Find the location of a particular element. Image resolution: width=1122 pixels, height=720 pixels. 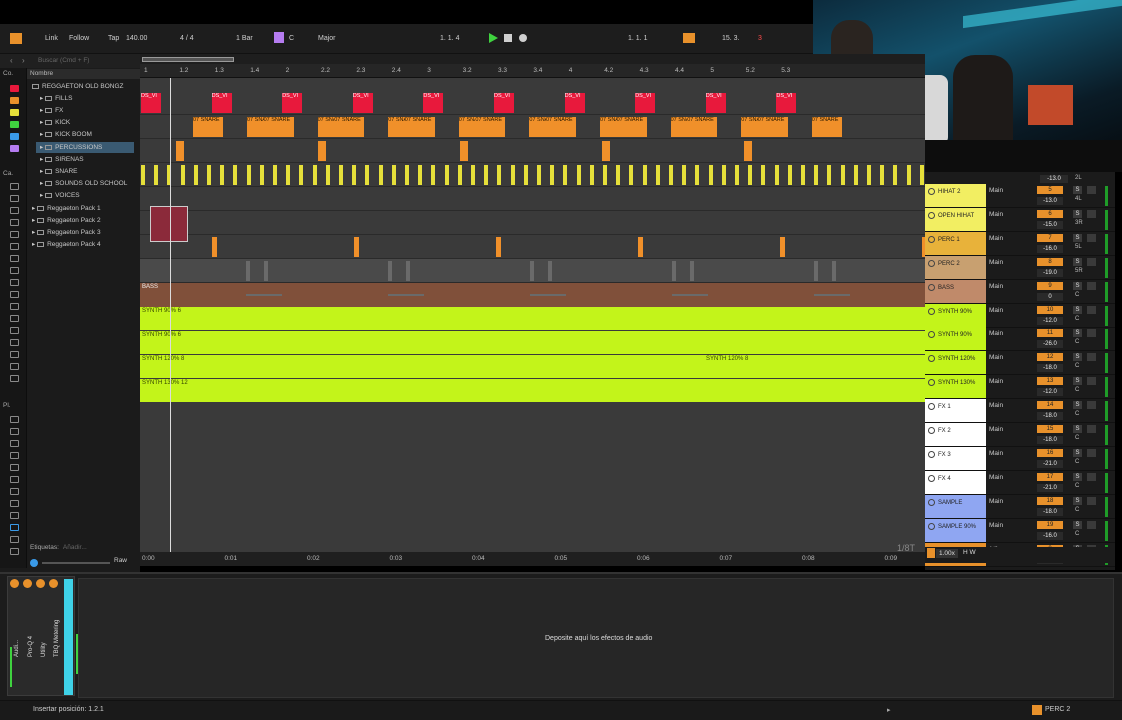

tree-pack-2: ▸ Reggaeton Pack 2 is located at coordinates (66, 220).